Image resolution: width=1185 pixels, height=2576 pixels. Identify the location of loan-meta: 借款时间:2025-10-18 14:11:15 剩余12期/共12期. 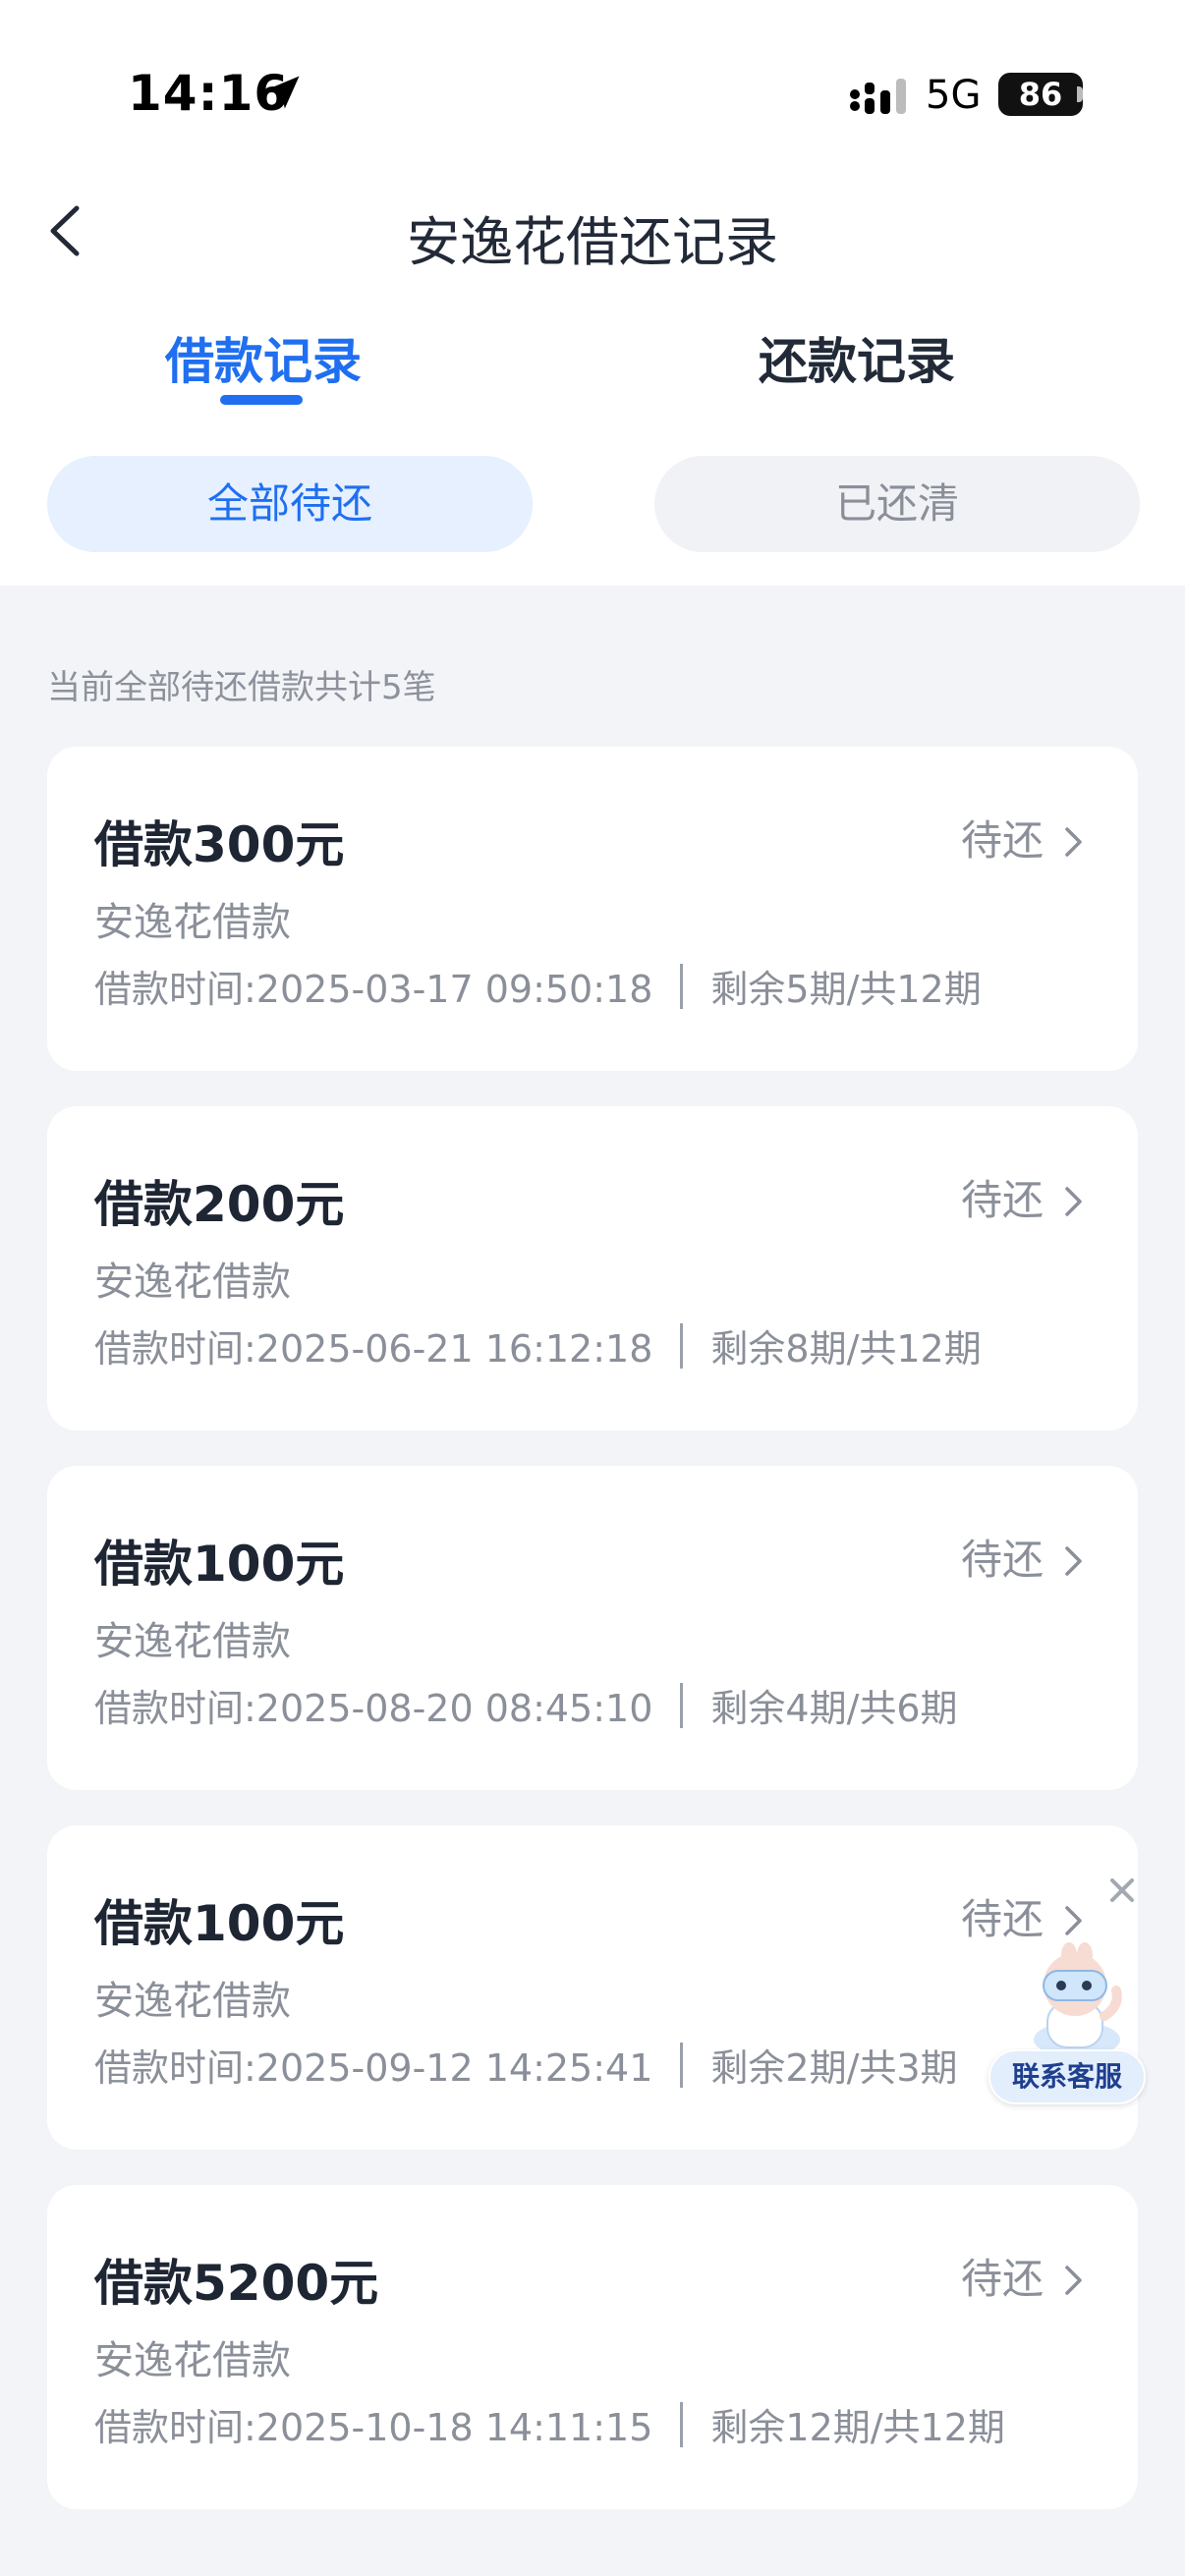
(550, 2424).